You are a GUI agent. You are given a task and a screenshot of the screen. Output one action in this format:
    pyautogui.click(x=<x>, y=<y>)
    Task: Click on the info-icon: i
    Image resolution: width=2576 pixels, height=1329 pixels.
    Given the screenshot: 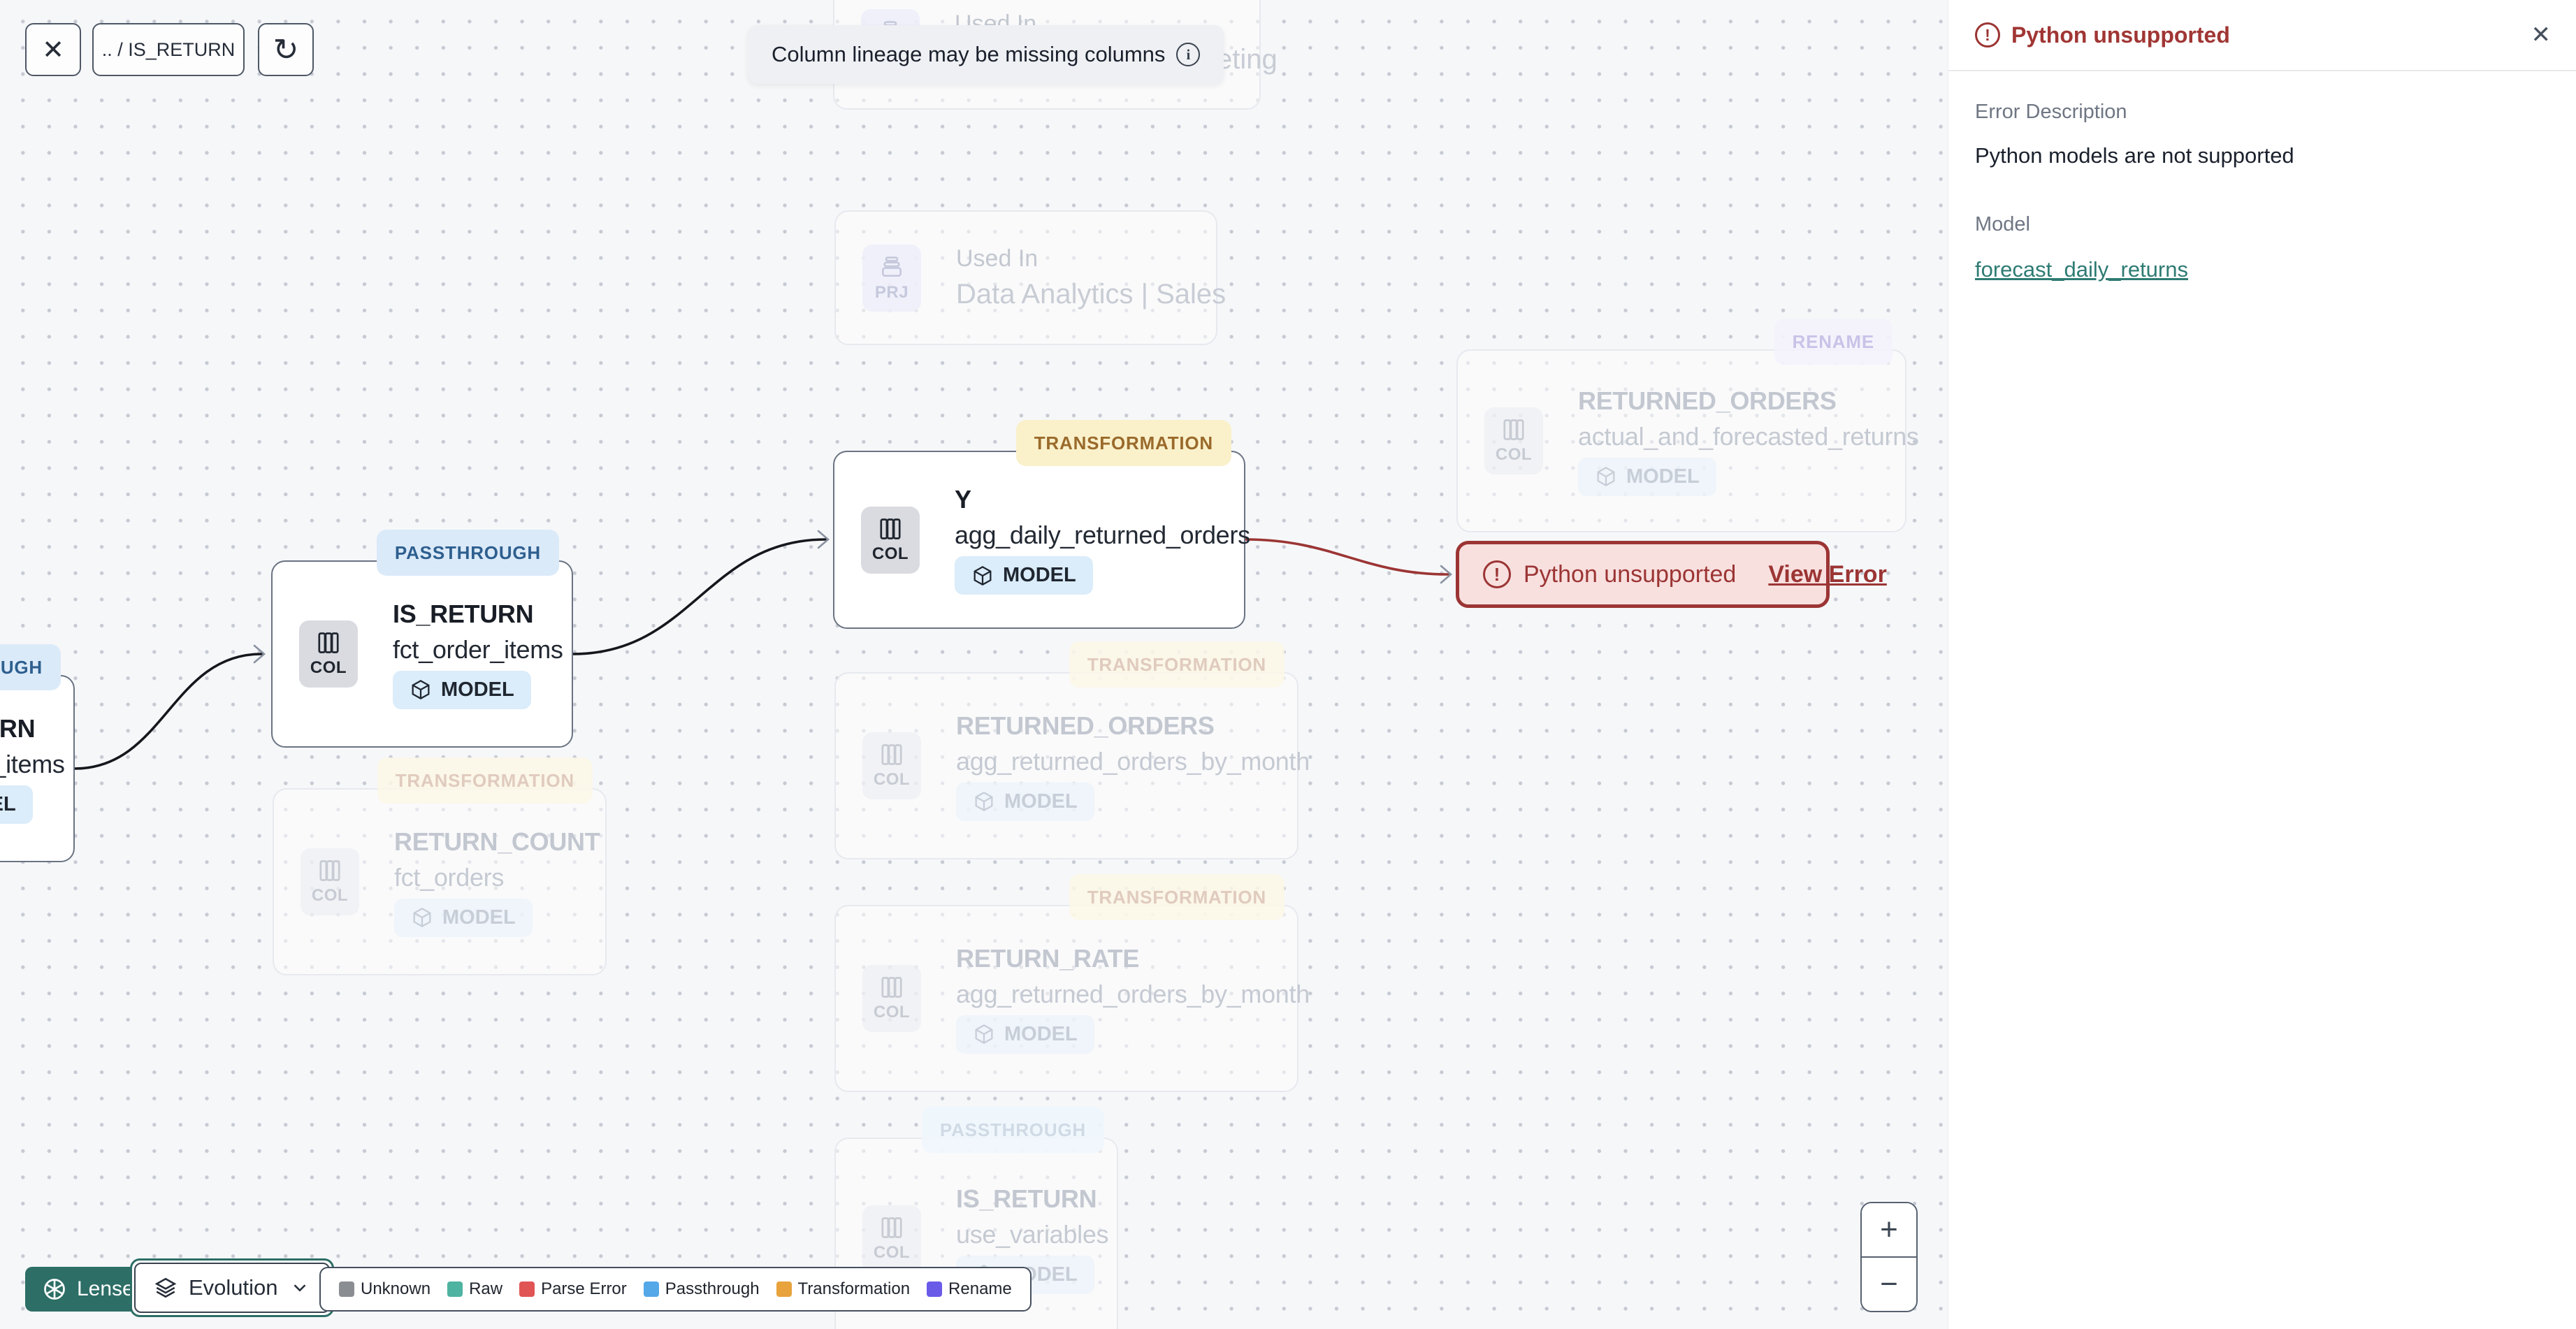 What is the action you would take?
    pyautogui.click(x=1188, y=54)
    